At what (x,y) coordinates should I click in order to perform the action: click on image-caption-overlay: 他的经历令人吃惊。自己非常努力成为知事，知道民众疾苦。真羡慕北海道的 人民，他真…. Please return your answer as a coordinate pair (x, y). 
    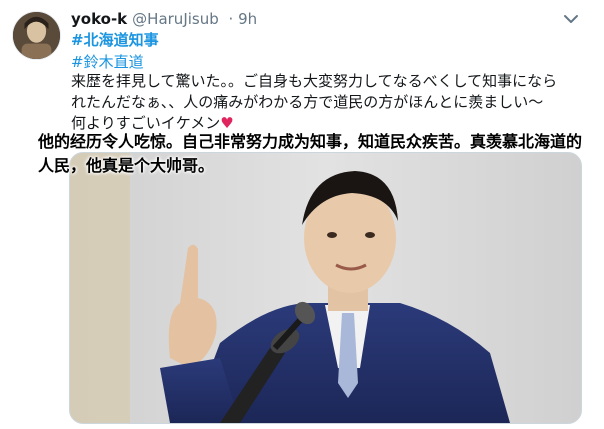
    Looking at the image, I should click on (318, 154).